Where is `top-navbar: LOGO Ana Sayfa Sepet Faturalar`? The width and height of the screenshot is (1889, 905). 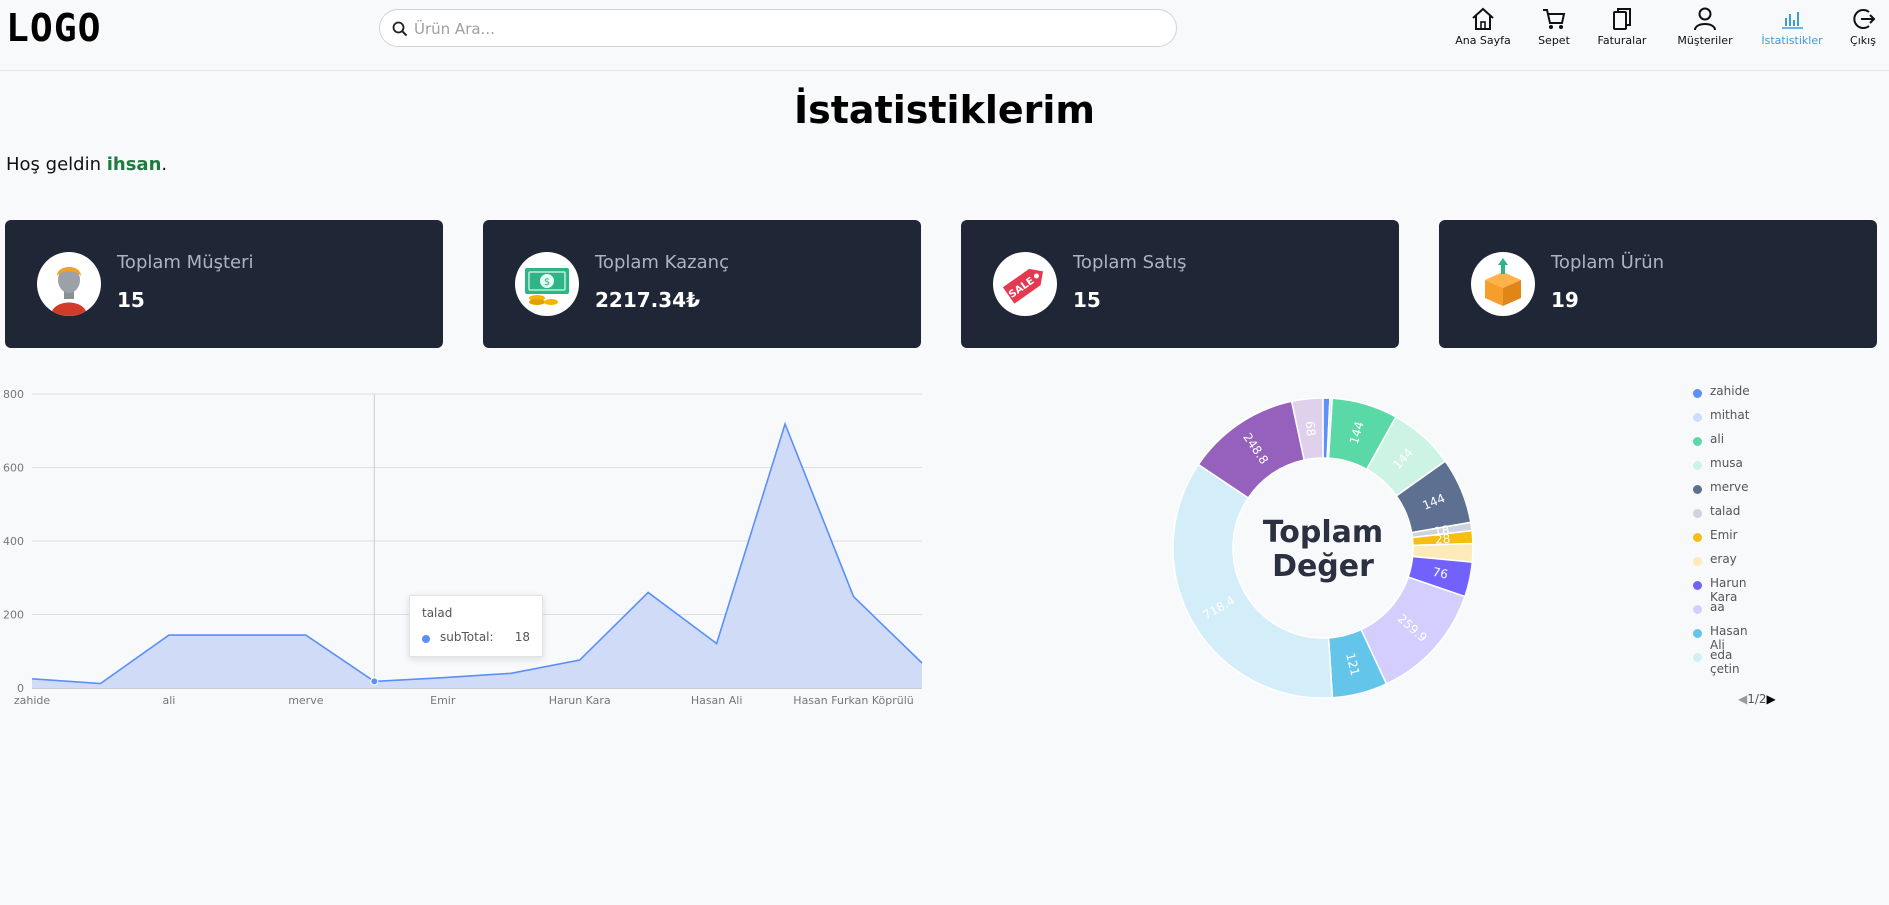
top-navbar: LOGO Ana Sayfa Sepet Faturalar is located at coordinates (944, 35).